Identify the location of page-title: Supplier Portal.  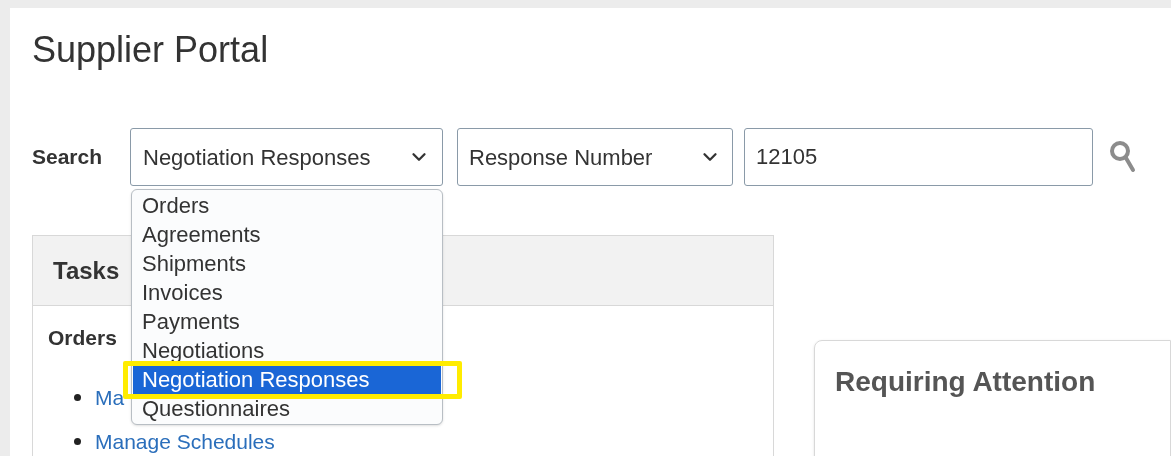
(150, 50).